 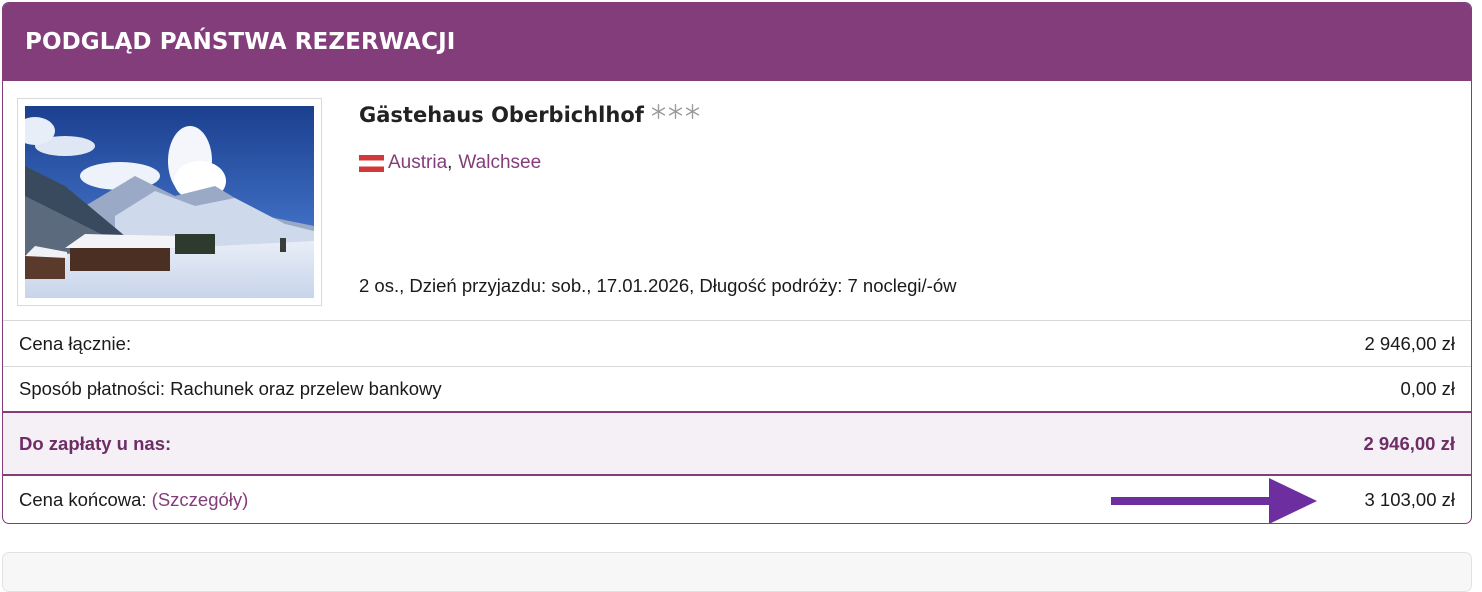 I want to click on final-price-label: Cena końcowa:, so click(x=85, y=499).